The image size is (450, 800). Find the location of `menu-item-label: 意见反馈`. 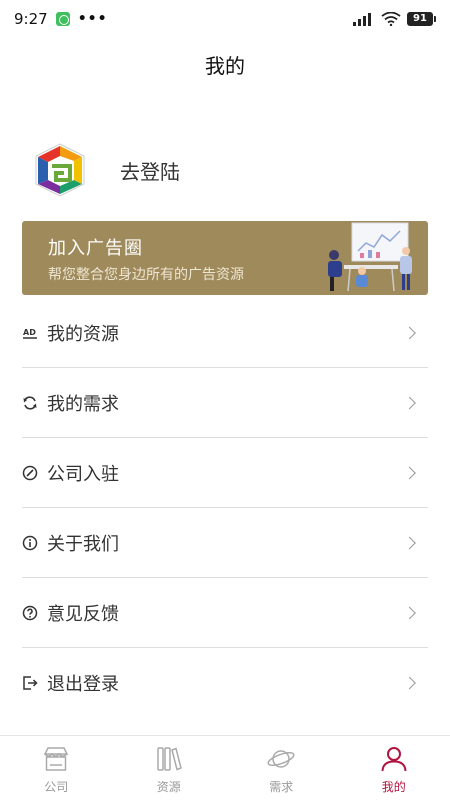

menu-item-label: 意见反馈 is located at coordinates (83, 614).